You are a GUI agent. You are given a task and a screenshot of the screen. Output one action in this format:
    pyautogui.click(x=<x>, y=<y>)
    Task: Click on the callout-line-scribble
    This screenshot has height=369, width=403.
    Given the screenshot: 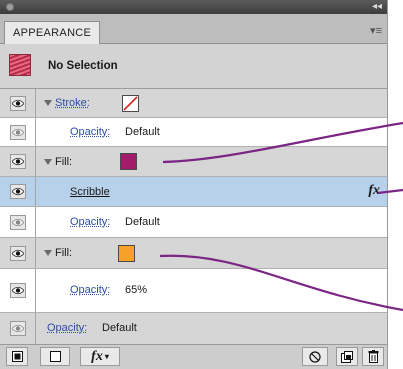 What is the action you would take?
    pyautogui.click(x=390, y=191)
    